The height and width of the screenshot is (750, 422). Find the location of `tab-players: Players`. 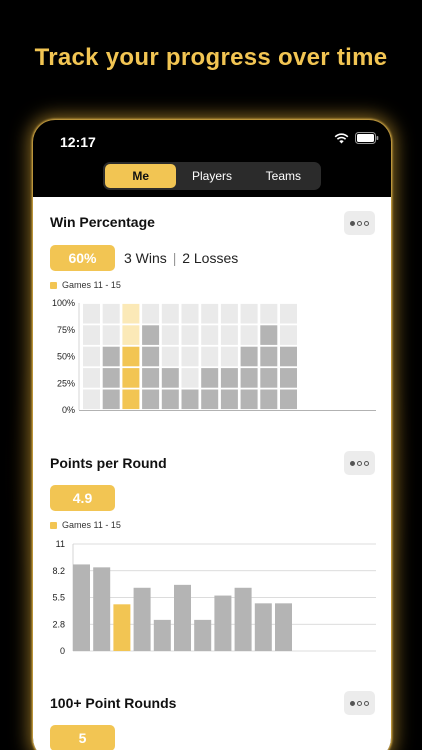

tab-players: Players is located at coordinates (211, 176).